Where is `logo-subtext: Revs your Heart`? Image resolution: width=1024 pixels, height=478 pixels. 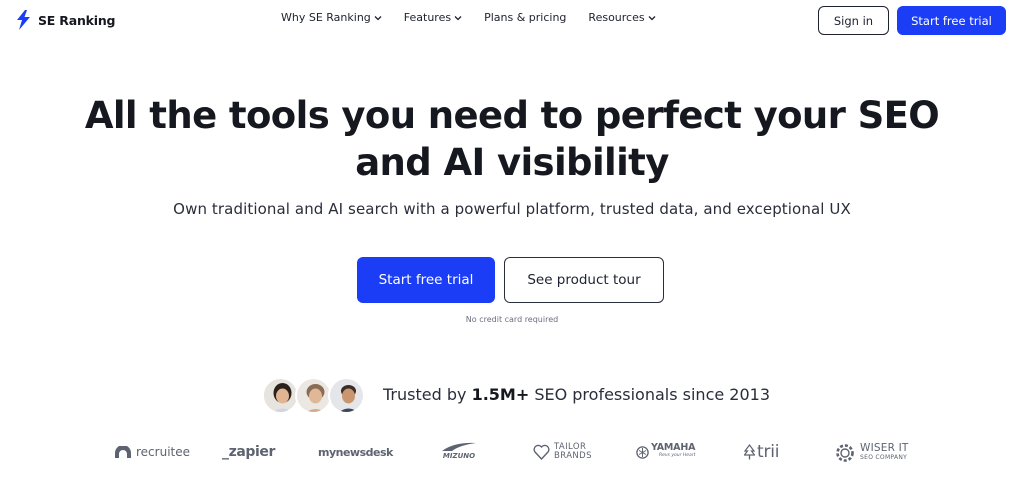 logo-subtext: Revs your Heart is located at coordinates (677, 455).